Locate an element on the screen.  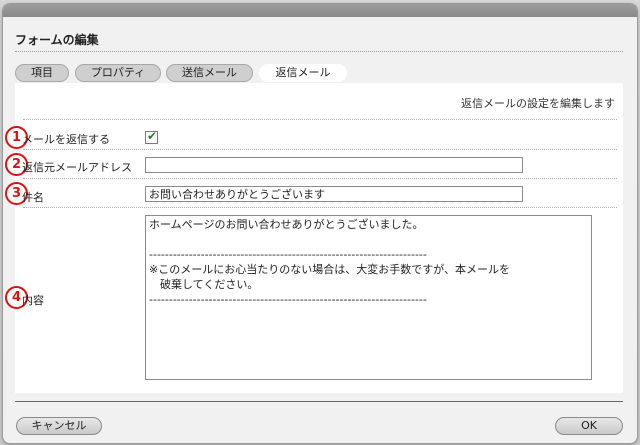
tab-properties: プロパティ is located at coordinates (118, 73).